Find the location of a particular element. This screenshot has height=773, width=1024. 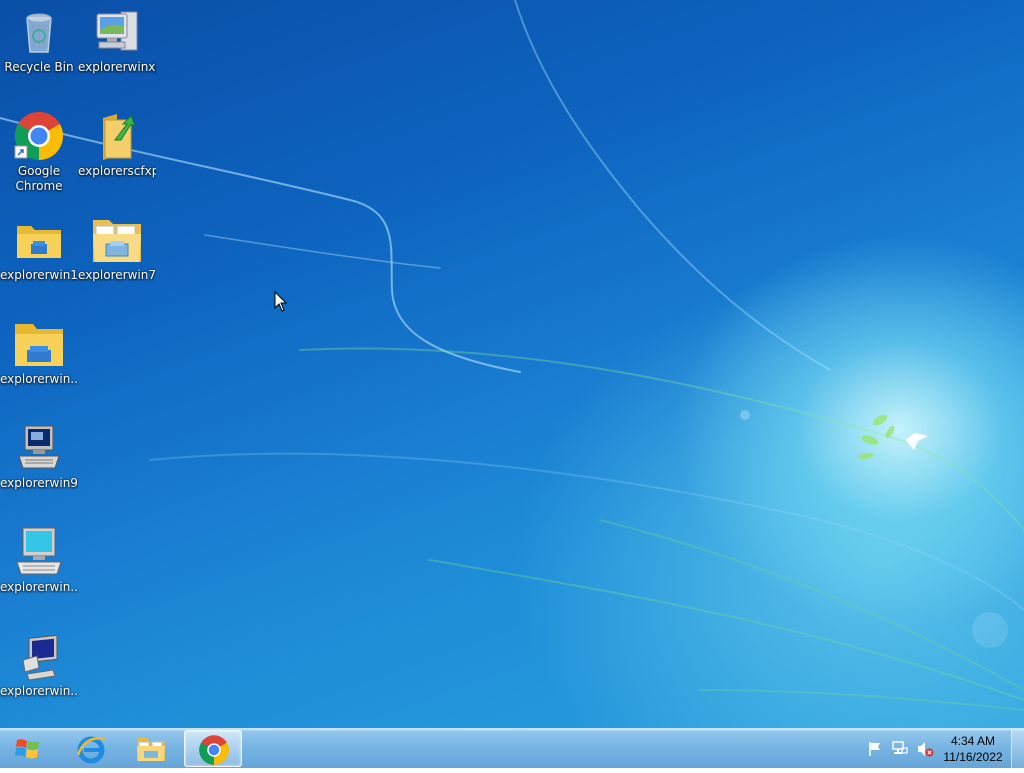

desktop-icon-explorerwin95: explorerwin95 is located at coordinates (39, 454).